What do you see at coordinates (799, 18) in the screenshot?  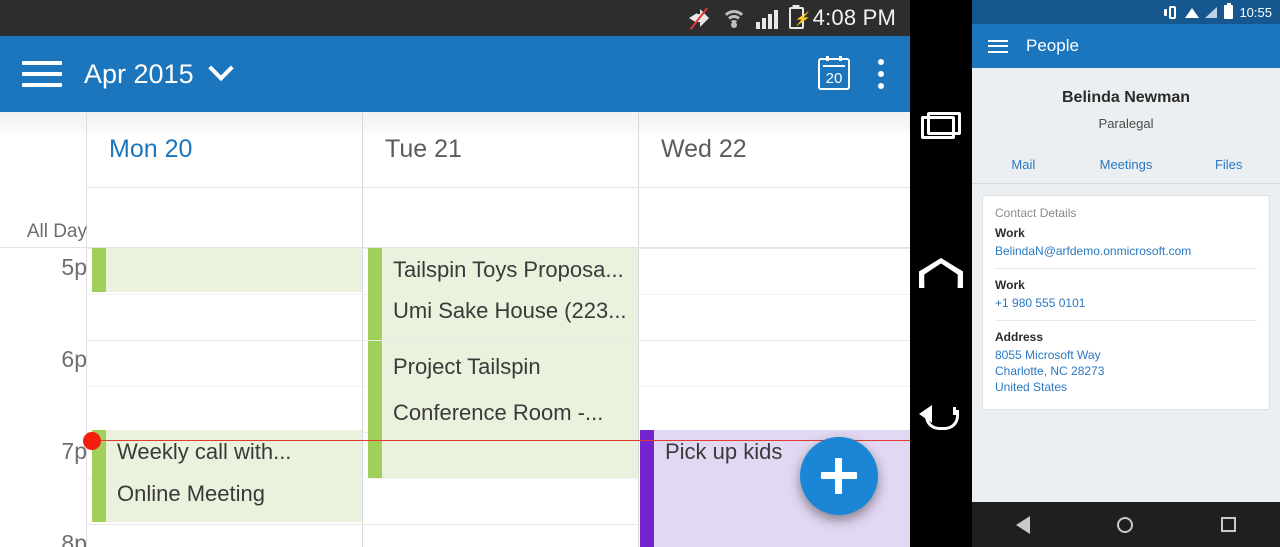 I see `battery-charging-icon: ⚡` at bounding box center [799, 18].